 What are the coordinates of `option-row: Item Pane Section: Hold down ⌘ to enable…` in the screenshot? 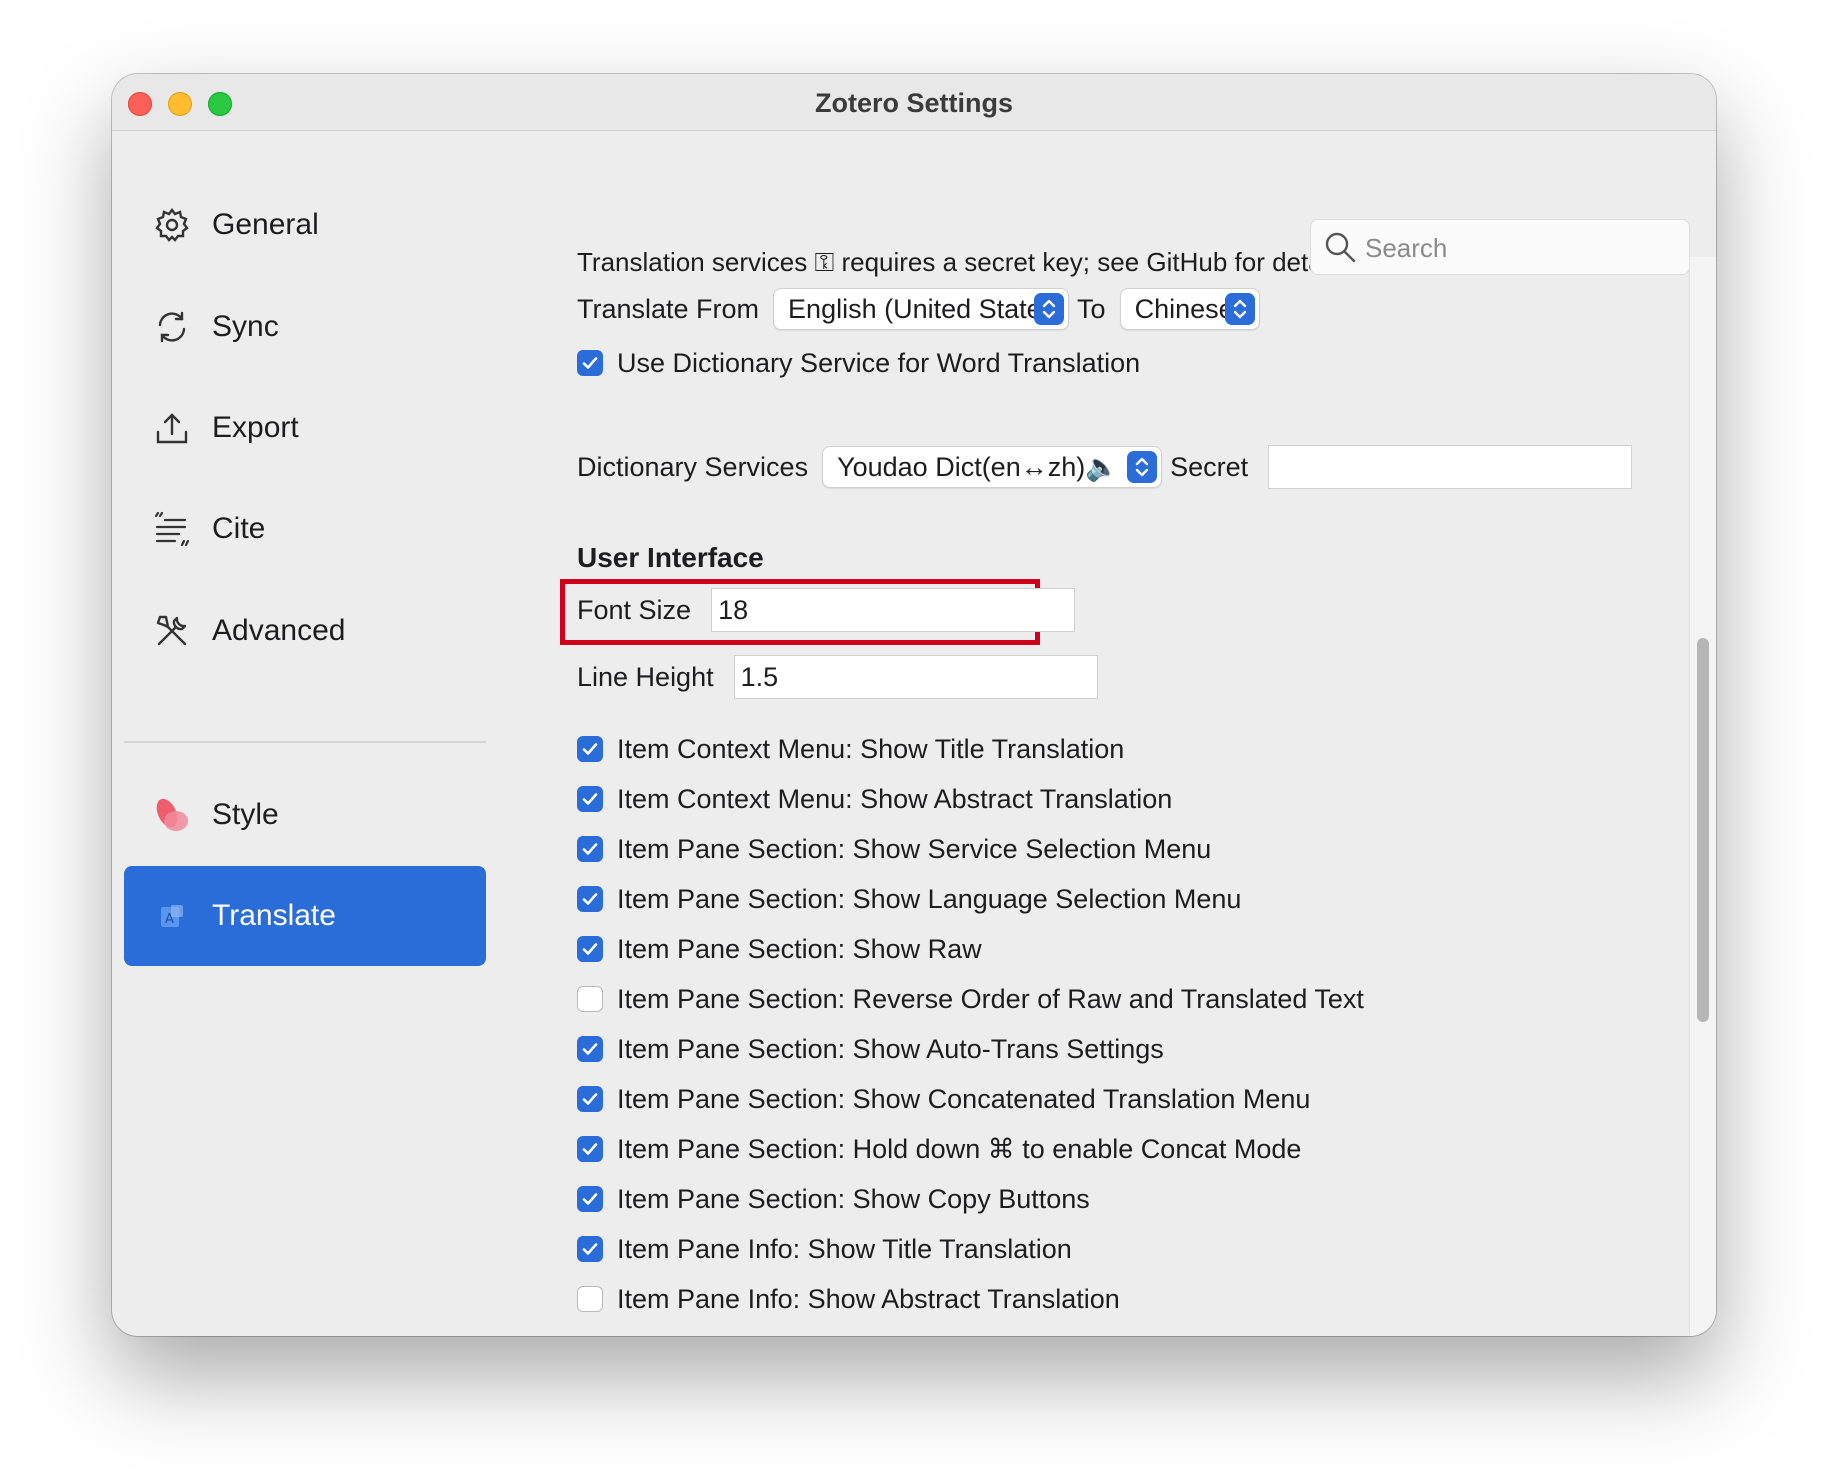 It's located at (939, 1149).